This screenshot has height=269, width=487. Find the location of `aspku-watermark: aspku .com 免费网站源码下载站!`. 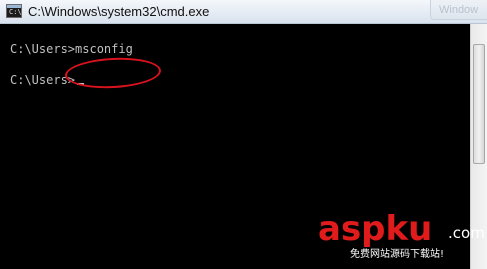

aspku-watermark: aspku .com 免费网站源码下载站! is located at coordinates (401, 237).